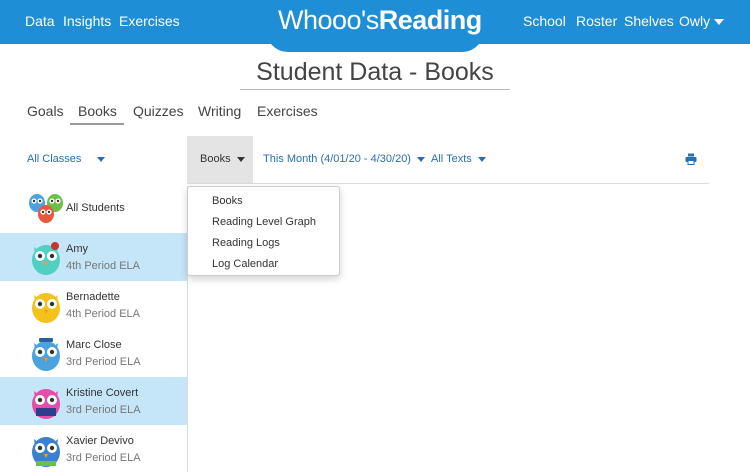  I want to click on user-menu: Owly, so click(702, 21).